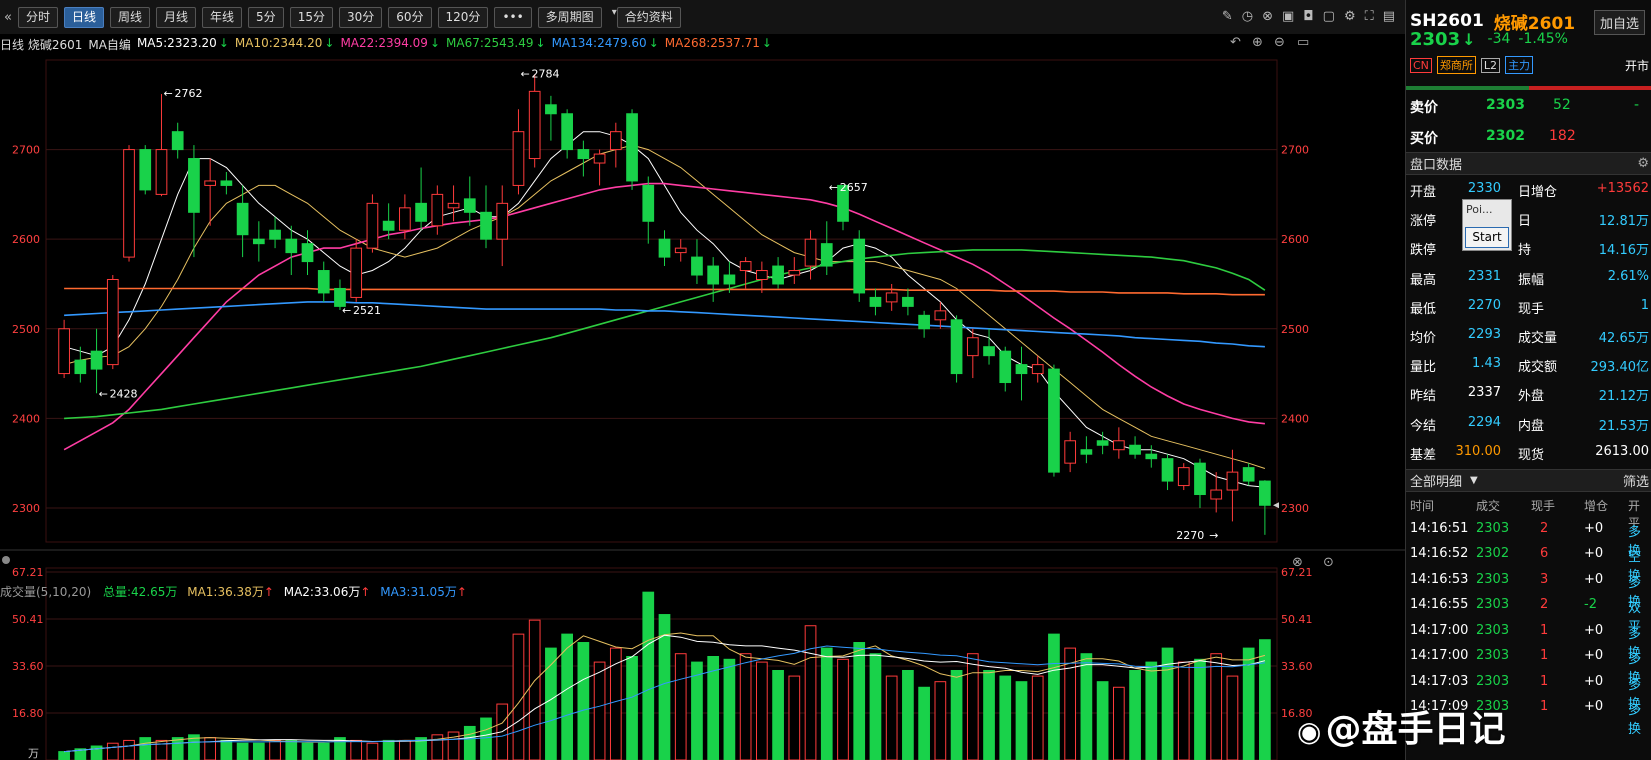 The height and width of the screenshot is (760, 1651). What do you see at coordinates (1247, 16) in the screenshot?
I see `clock-icon: ◷` at bounding box center [1247, 16].